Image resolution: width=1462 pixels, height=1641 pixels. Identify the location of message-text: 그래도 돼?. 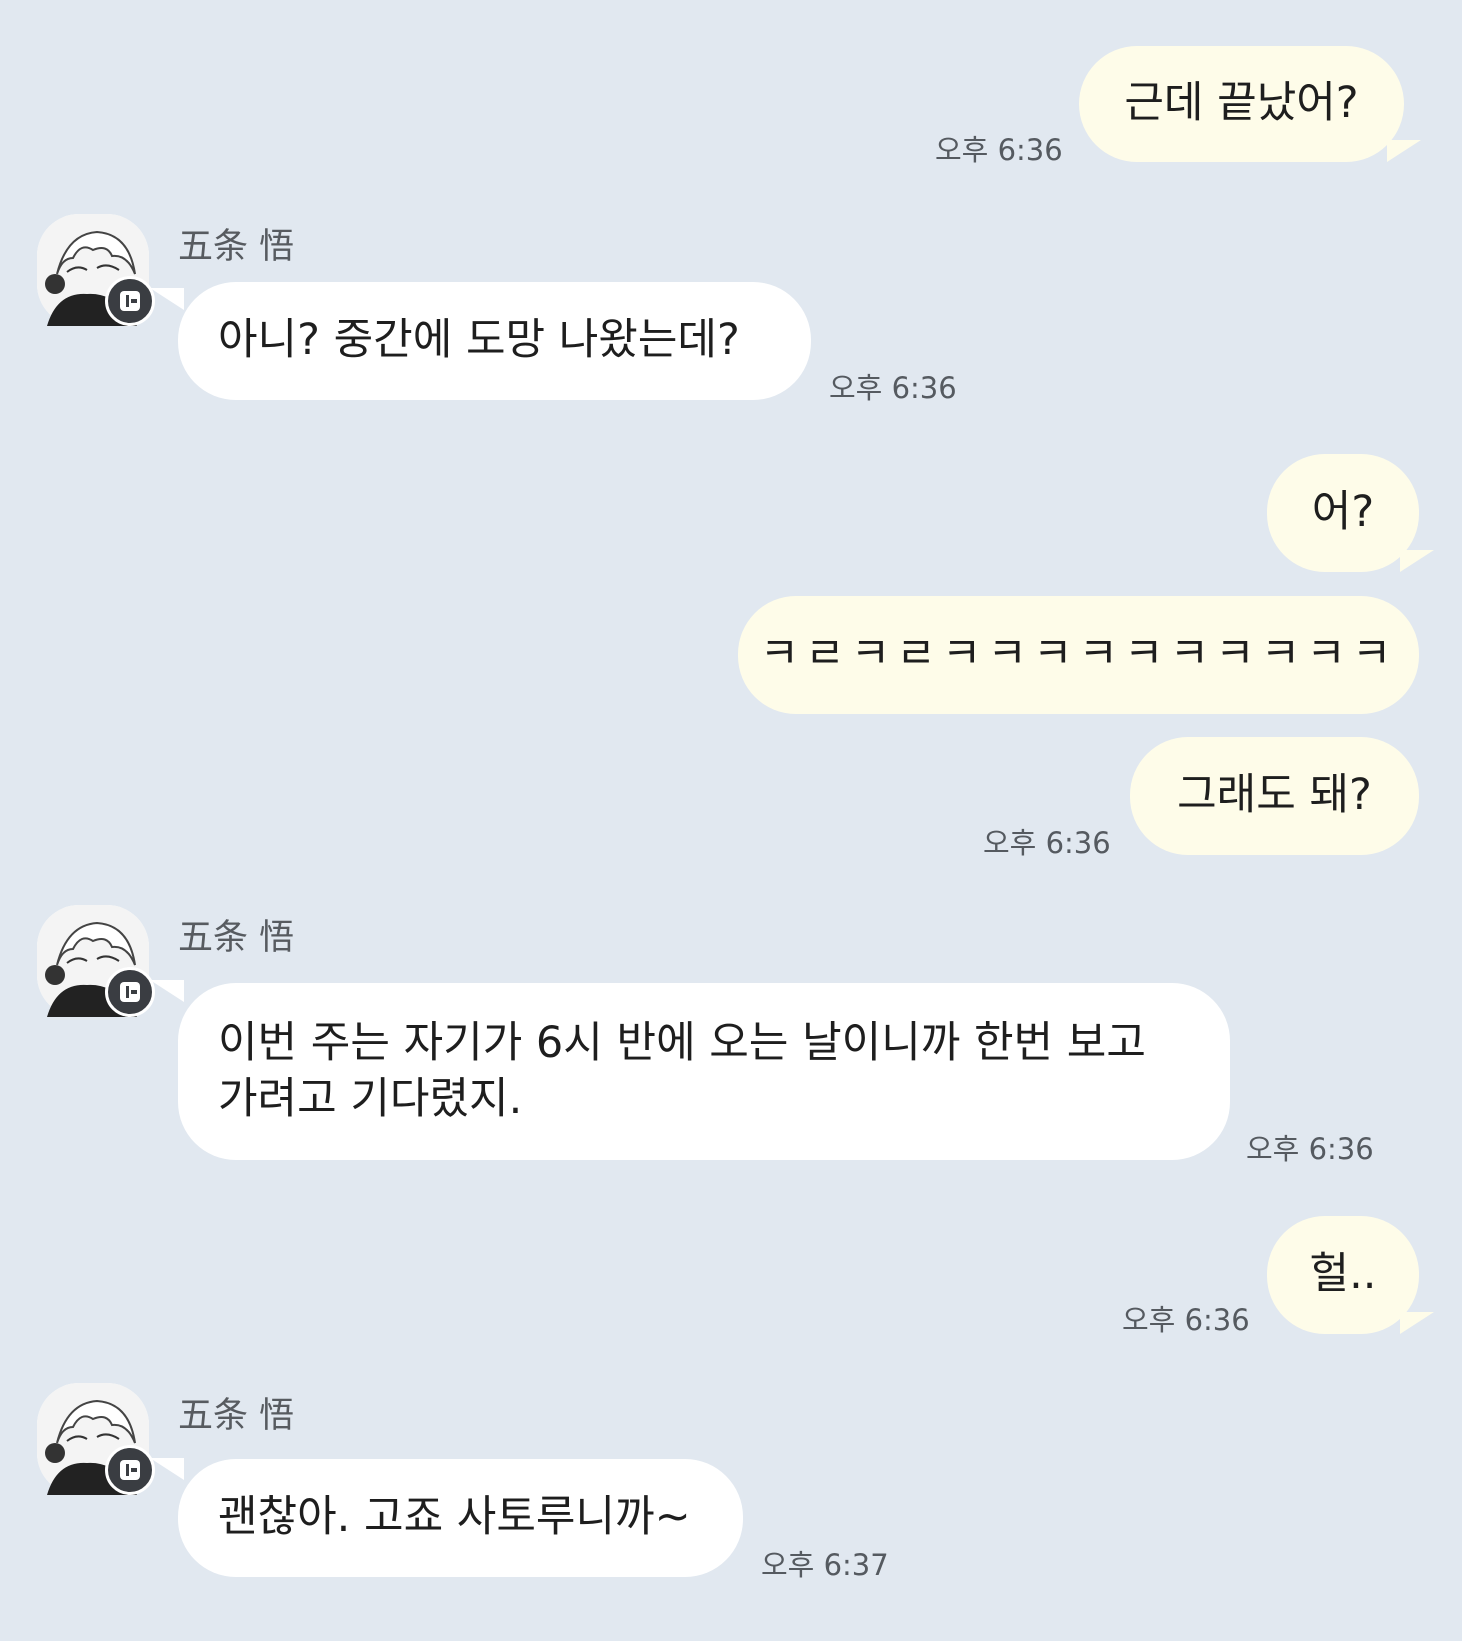
(1274, 795).